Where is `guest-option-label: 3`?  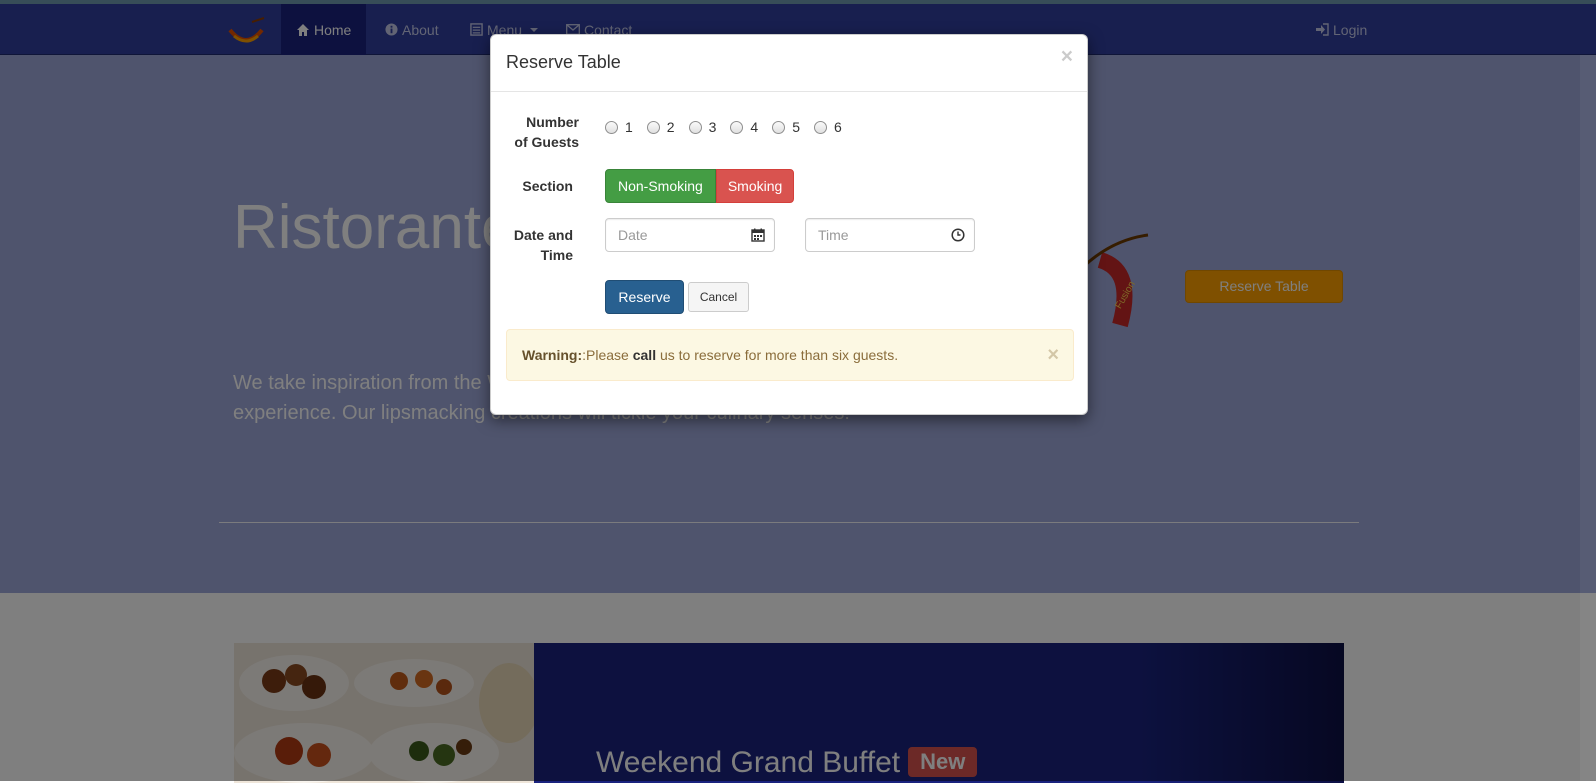 guest-option-label: 3 is located at coordinates (712, 127).